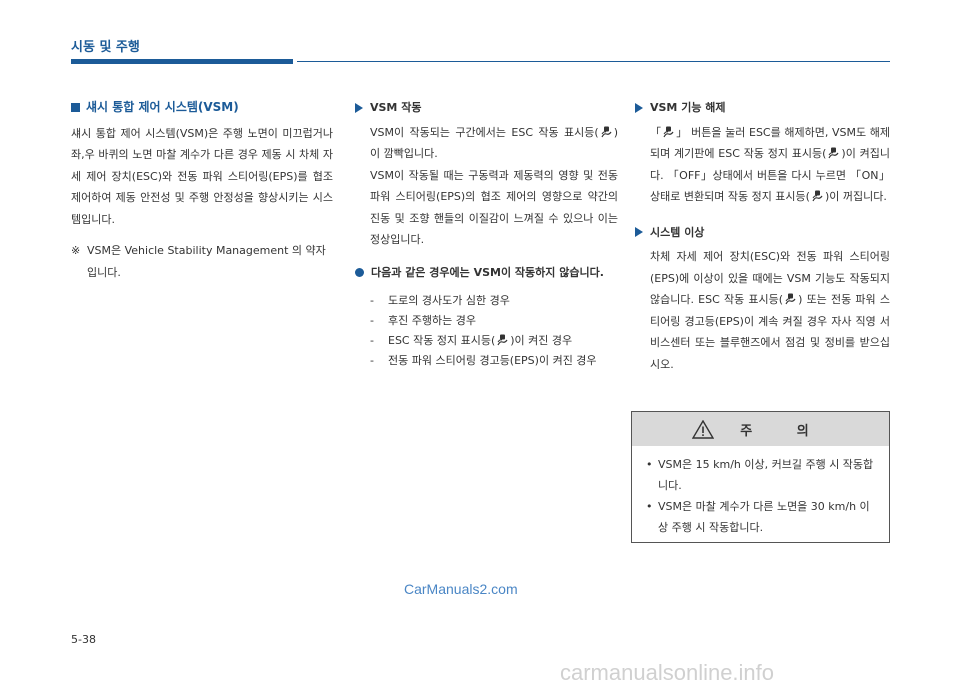 The width and height of the screenshot is (960, 686). I want to click on list-item: - 전동 파워 스티어링 경고등(EPS)이 켜진 경우, so click(483, 360).